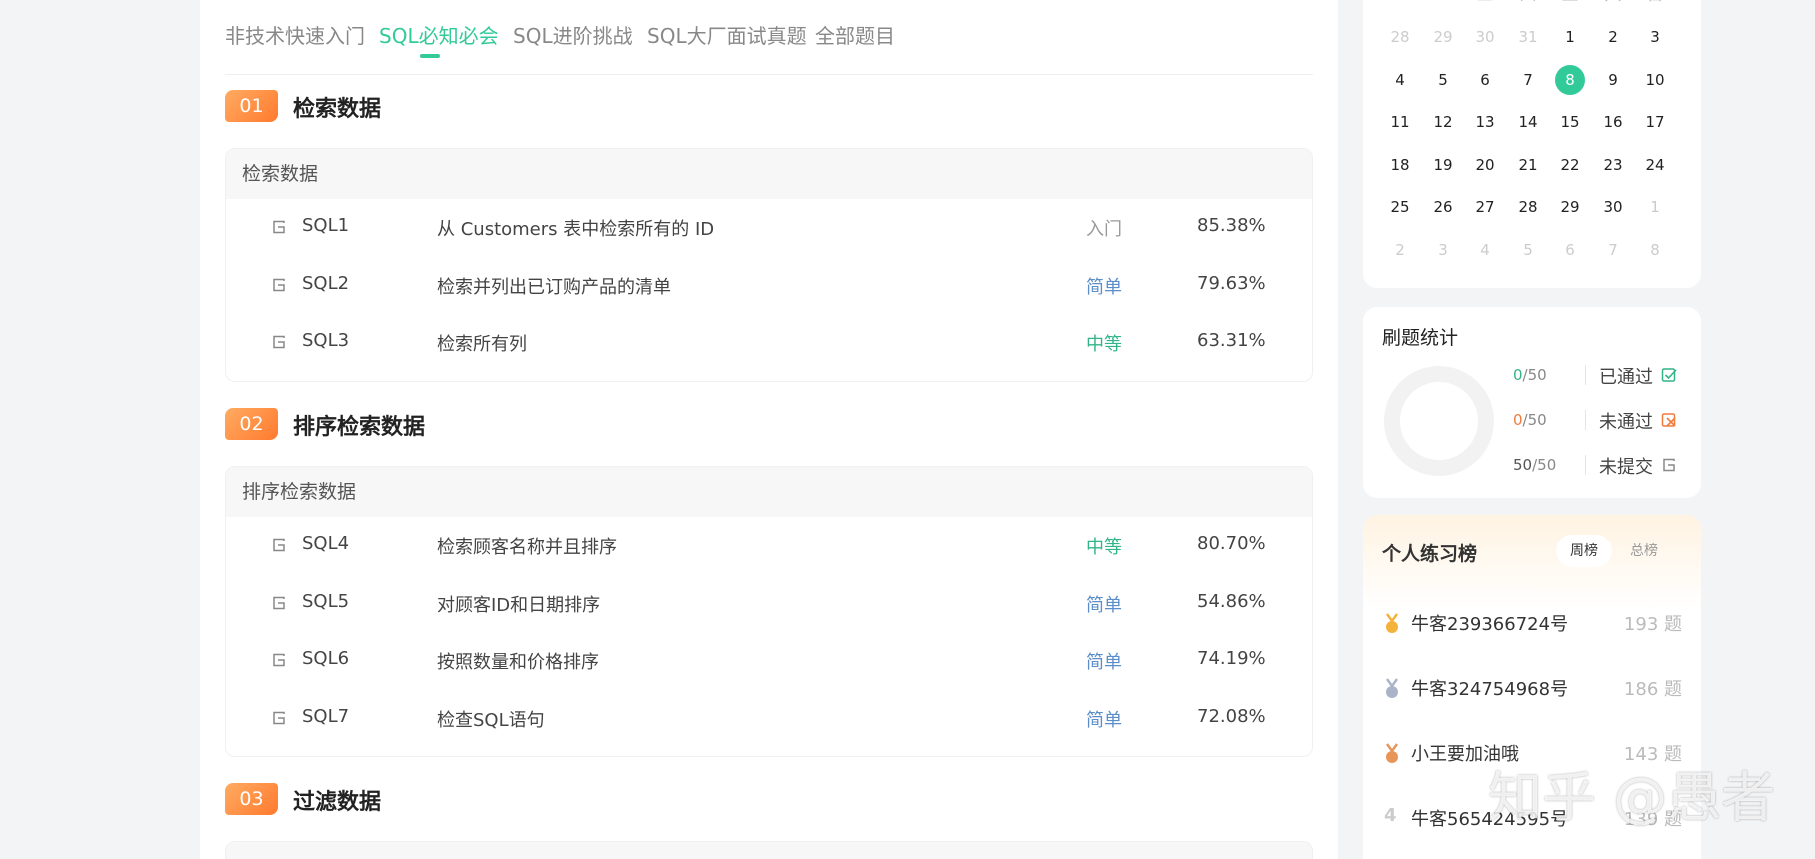 The image size is (1815, 859). Describe the element at coordinates (1400, 165) in the screenshot. I see `calendar-day: 18` at that location.